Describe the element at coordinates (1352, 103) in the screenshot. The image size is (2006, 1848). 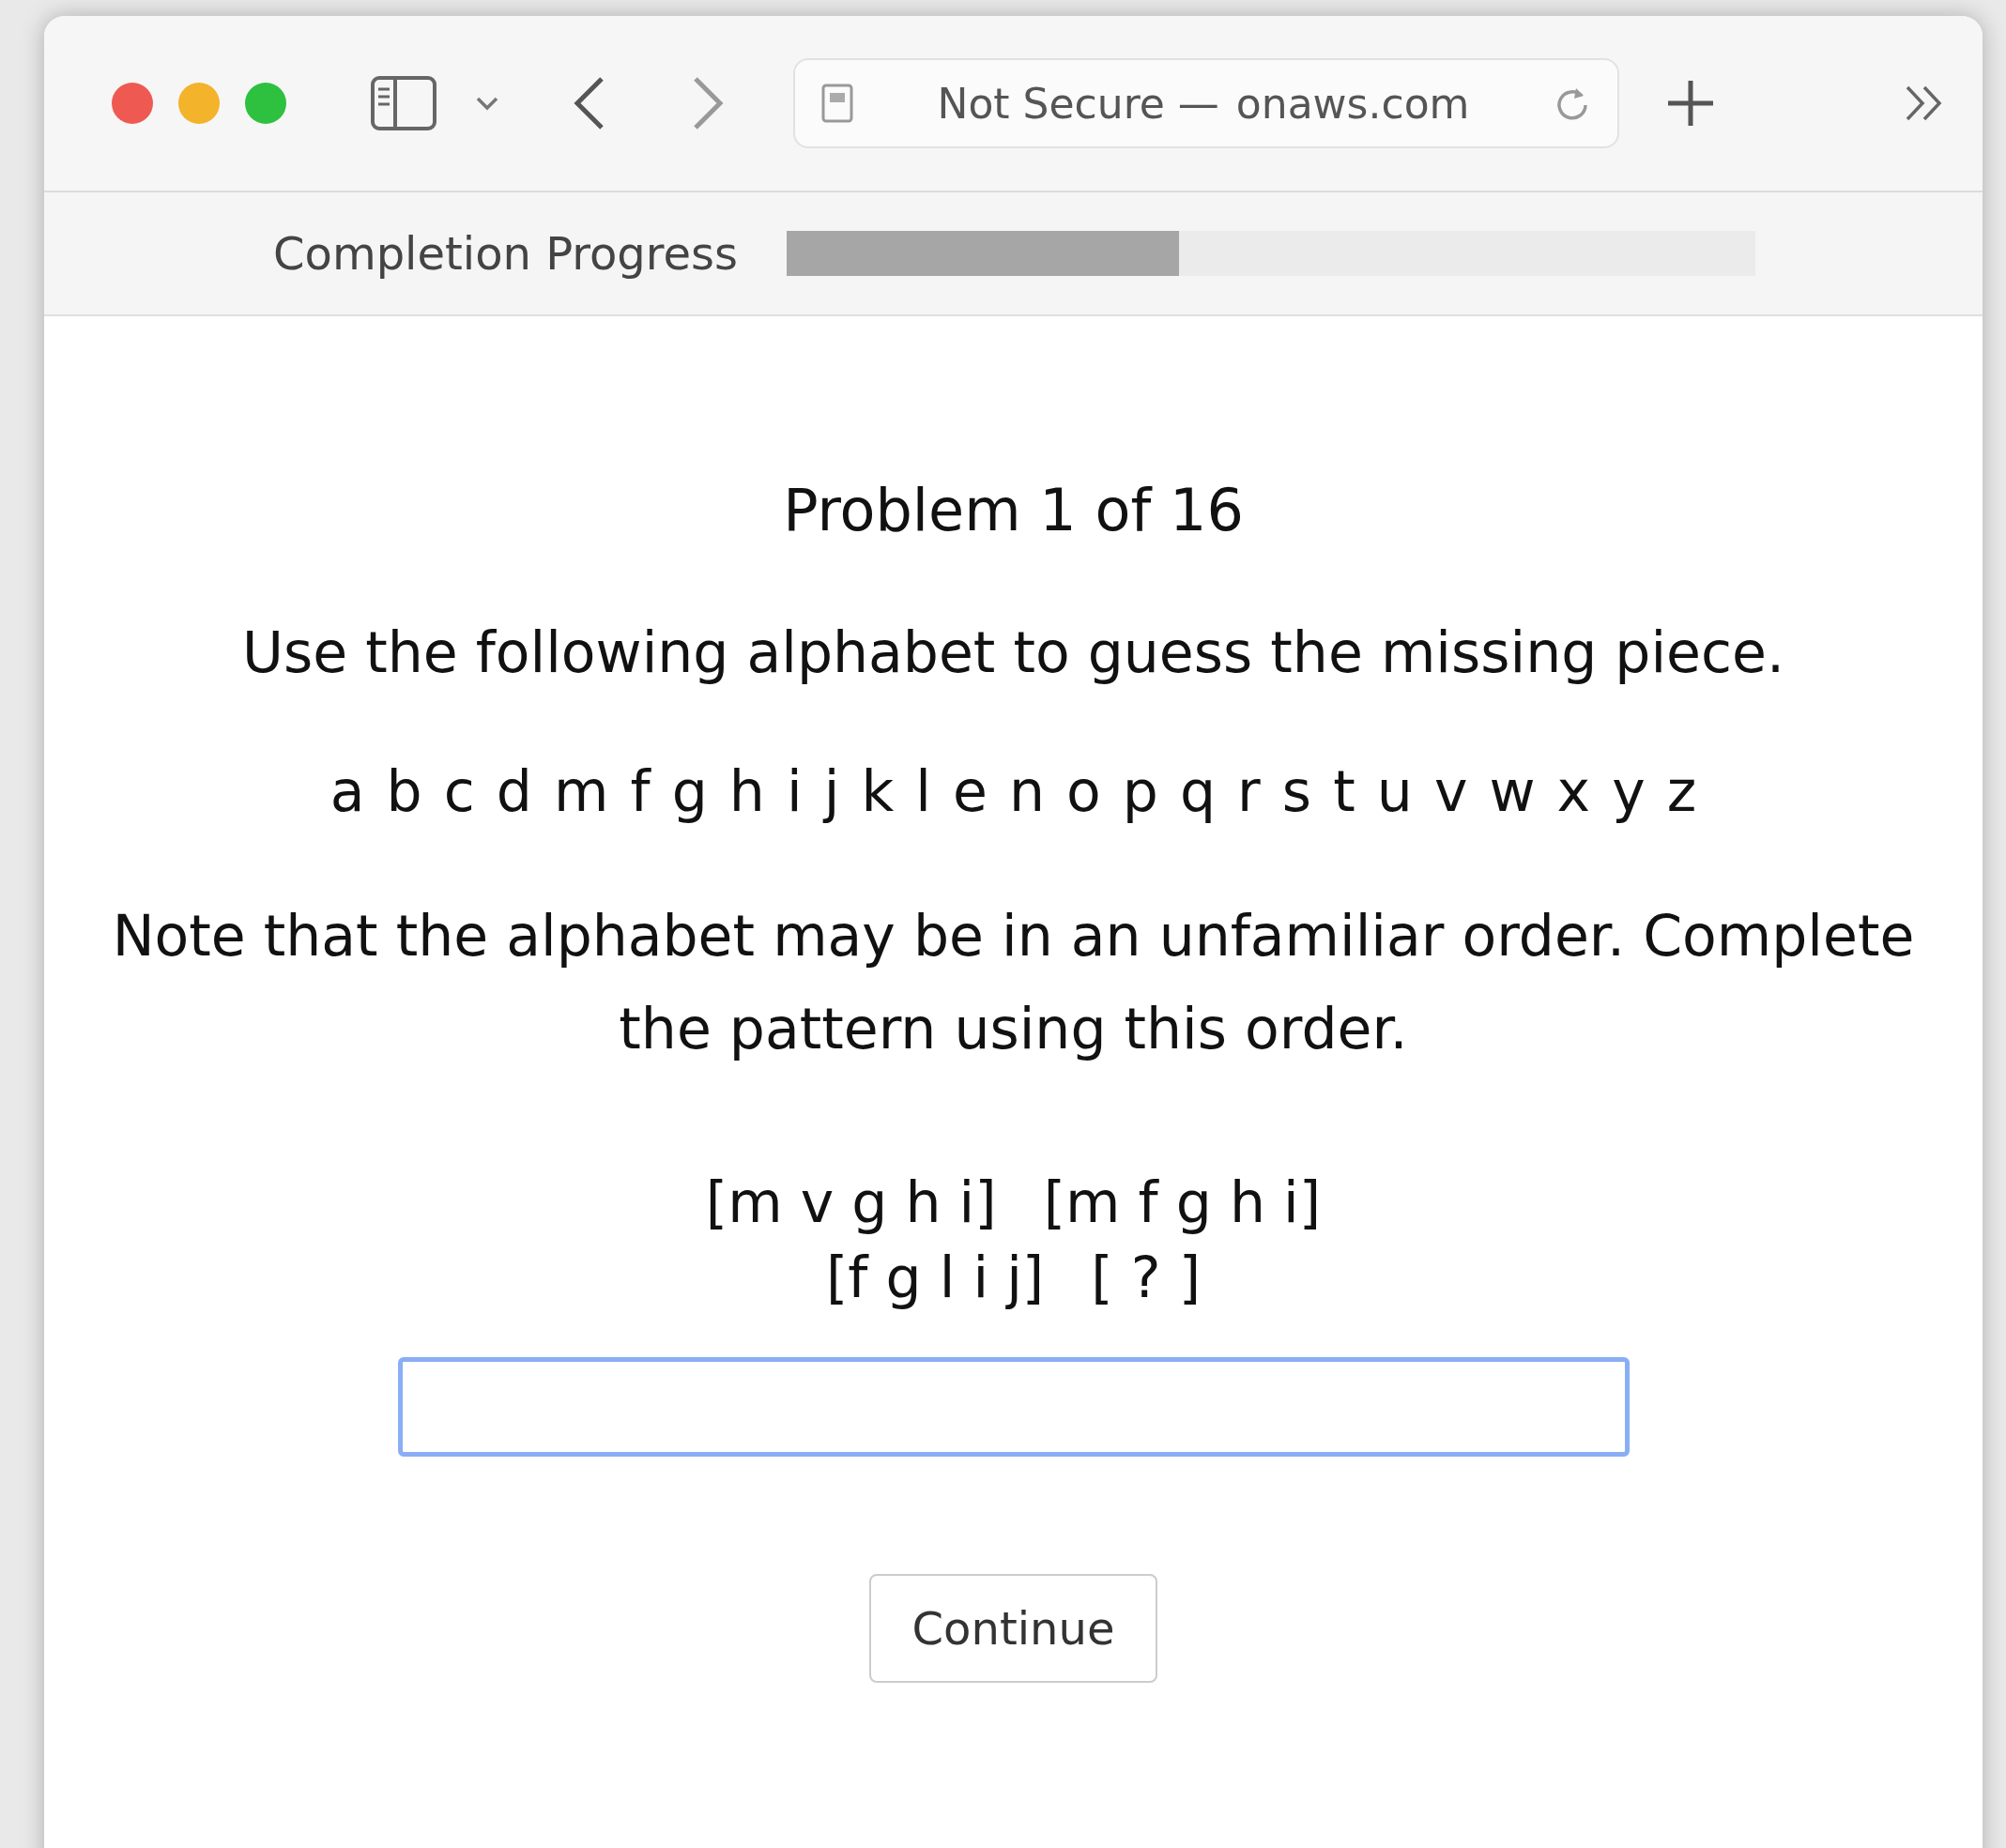
I see `address-domain: onaws.com` at that location.